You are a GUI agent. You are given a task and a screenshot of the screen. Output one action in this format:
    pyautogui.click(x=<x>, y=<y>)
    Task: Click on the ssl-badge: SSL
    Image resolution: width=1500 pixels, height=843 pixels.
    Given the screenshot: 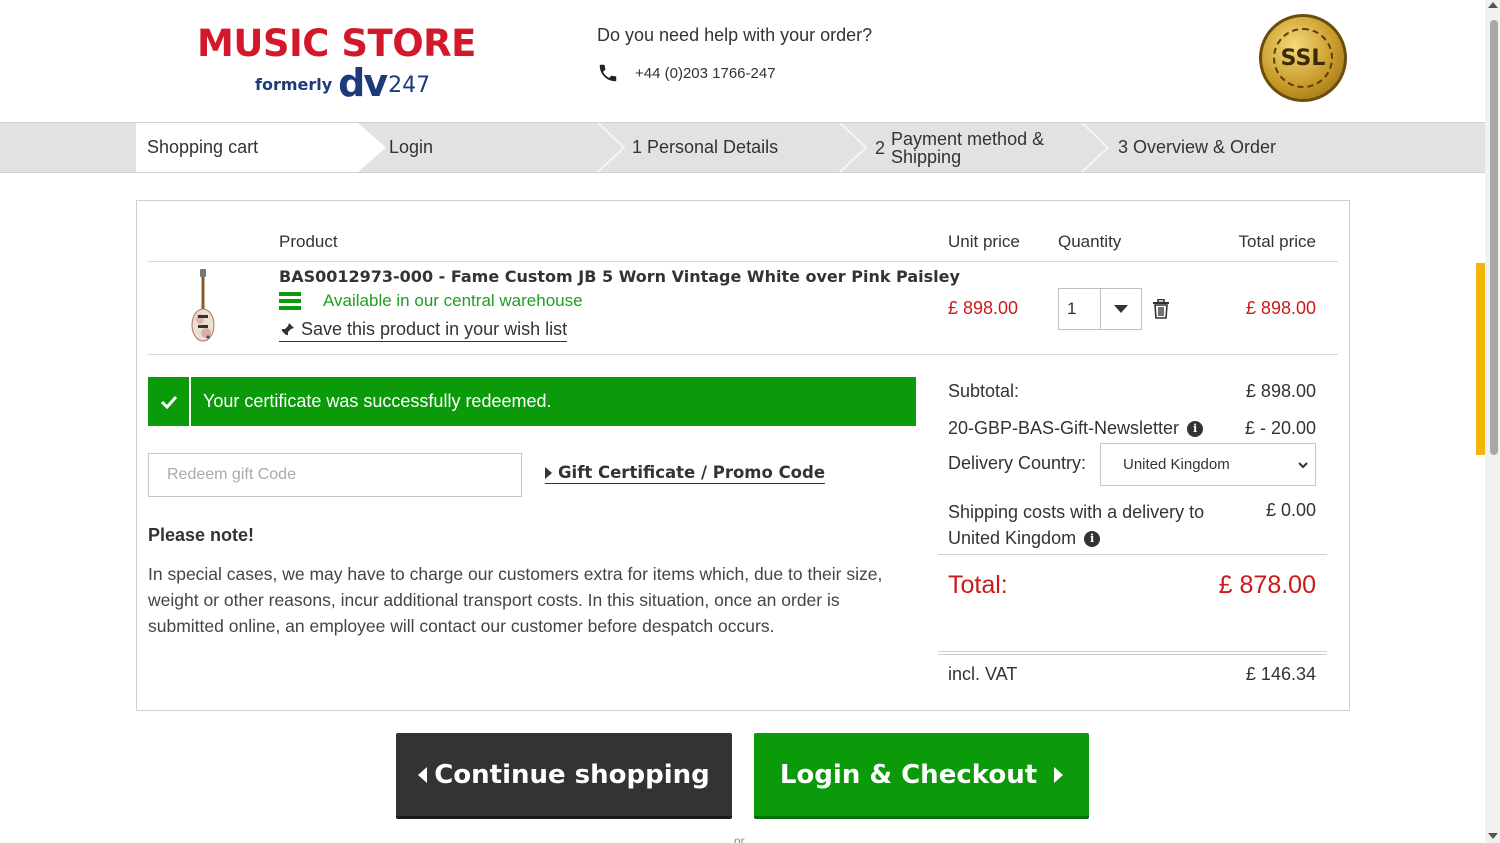 What is the action you would take?
    pyautogui.click(x=1303, y=58)
    